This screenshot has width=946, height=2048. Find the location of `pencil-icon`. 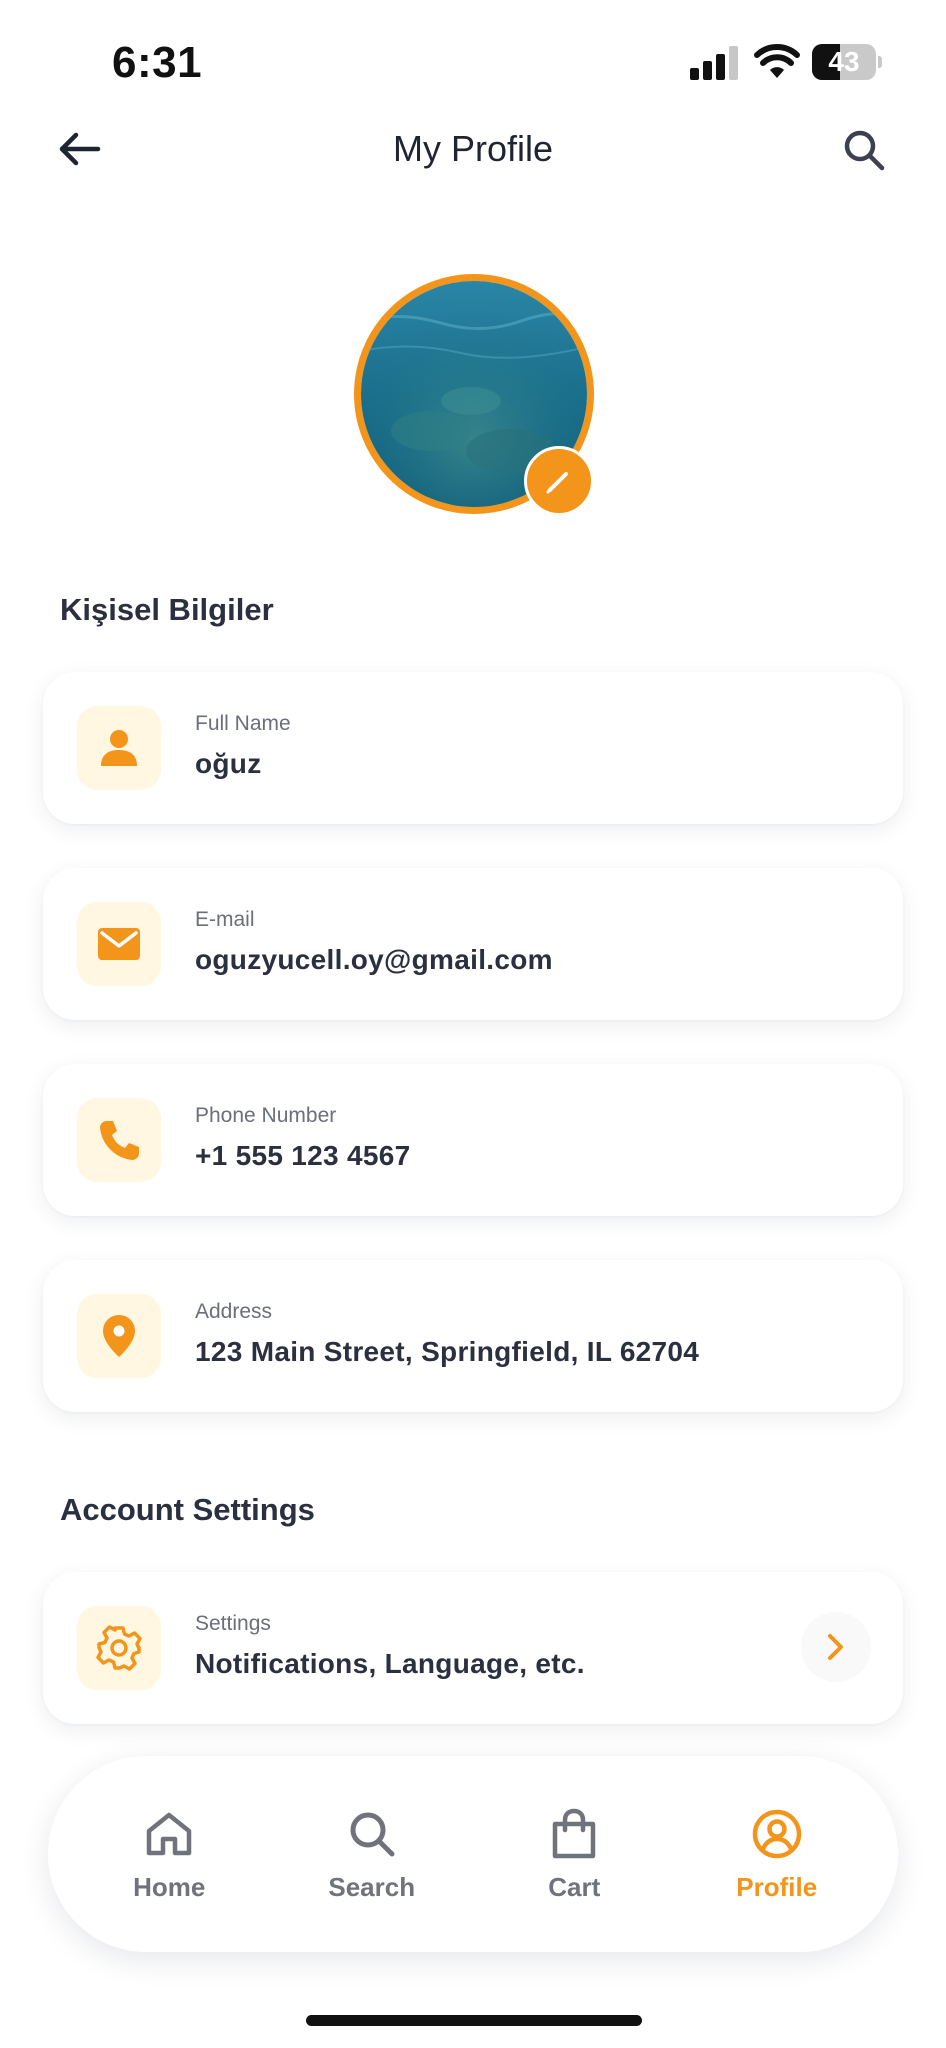

pencil-icon is located at coordinates (557, 483).